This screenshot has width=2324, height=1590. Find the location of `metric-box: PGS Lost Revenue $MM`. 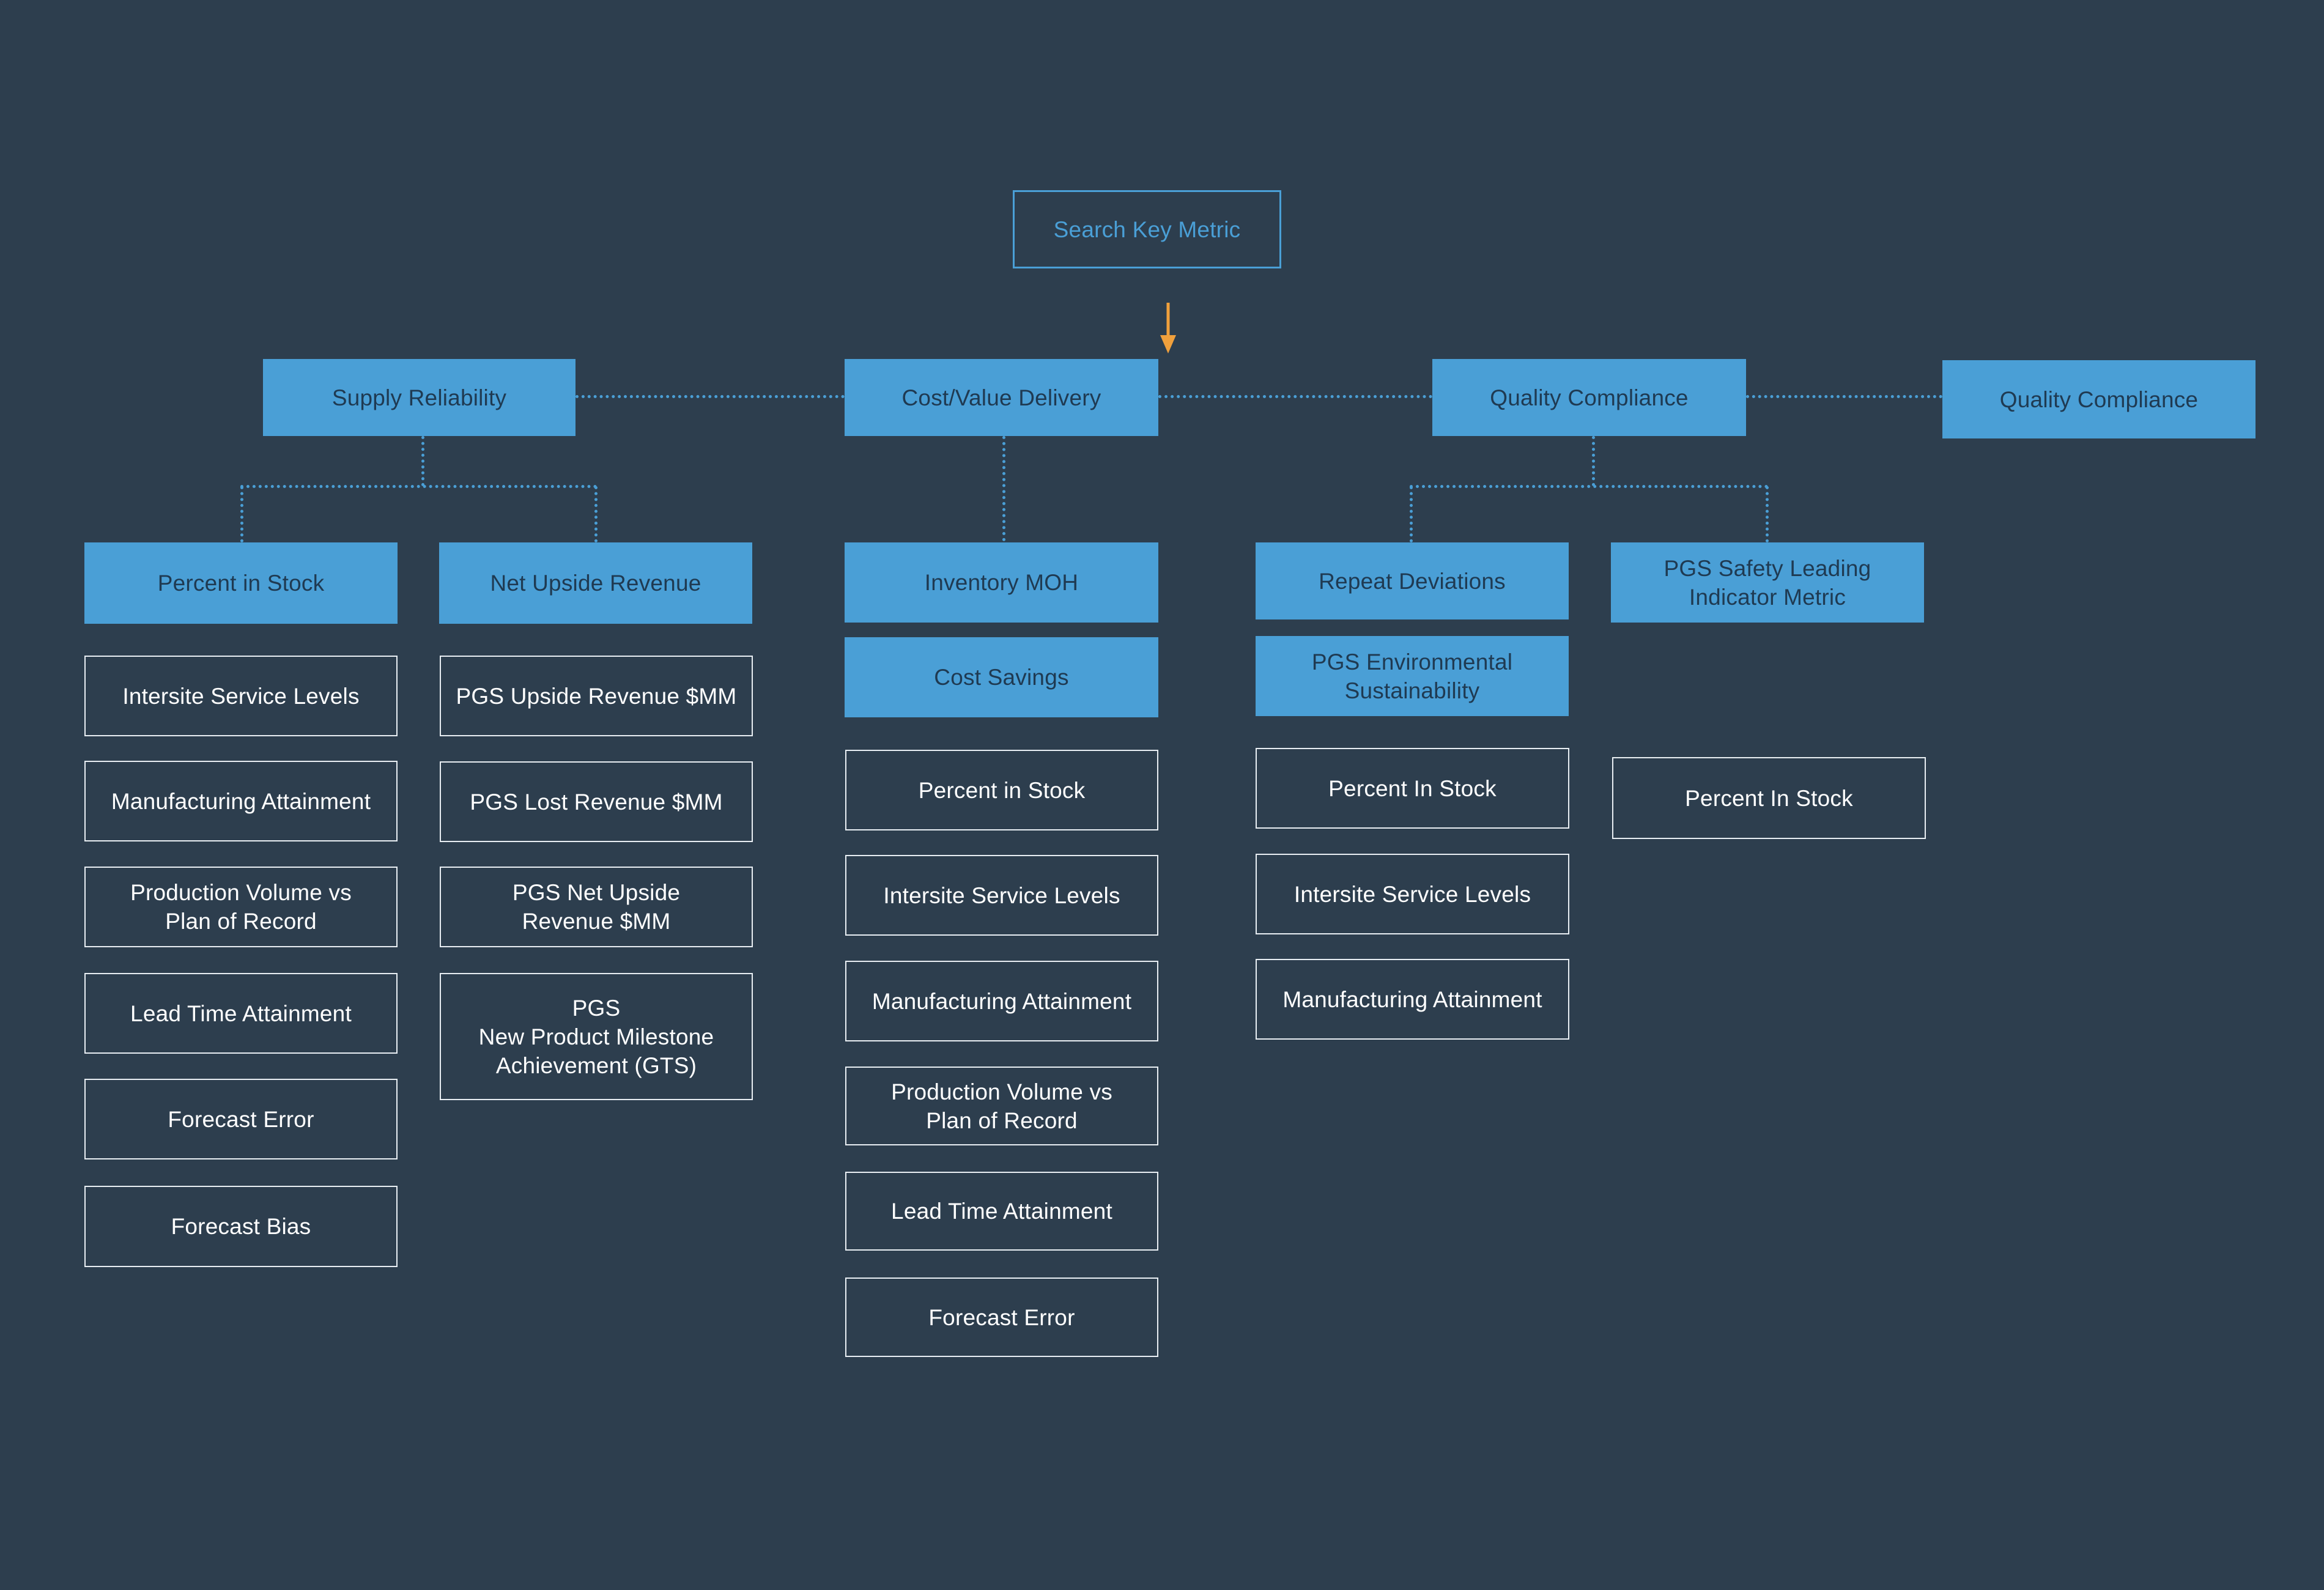

metric-box: PGS Lost Revenue $MM is located at coordinates (596, 802).